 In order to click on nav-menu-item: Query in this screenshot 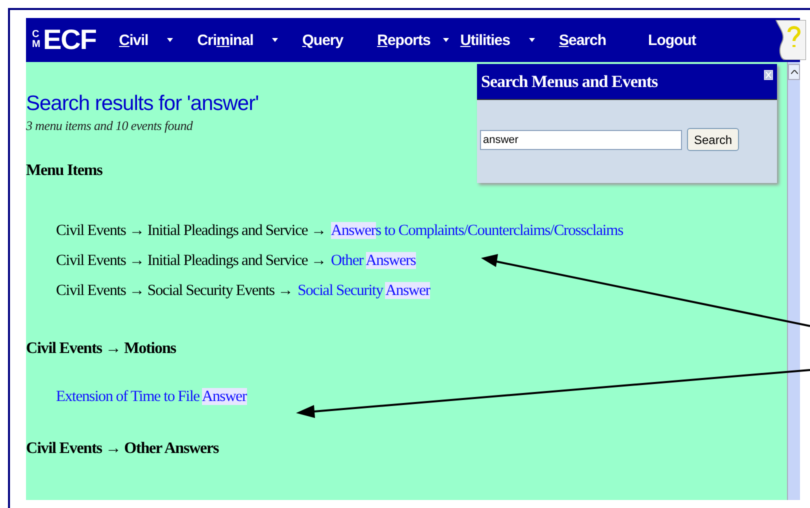, I will do `click(322, 40)`.